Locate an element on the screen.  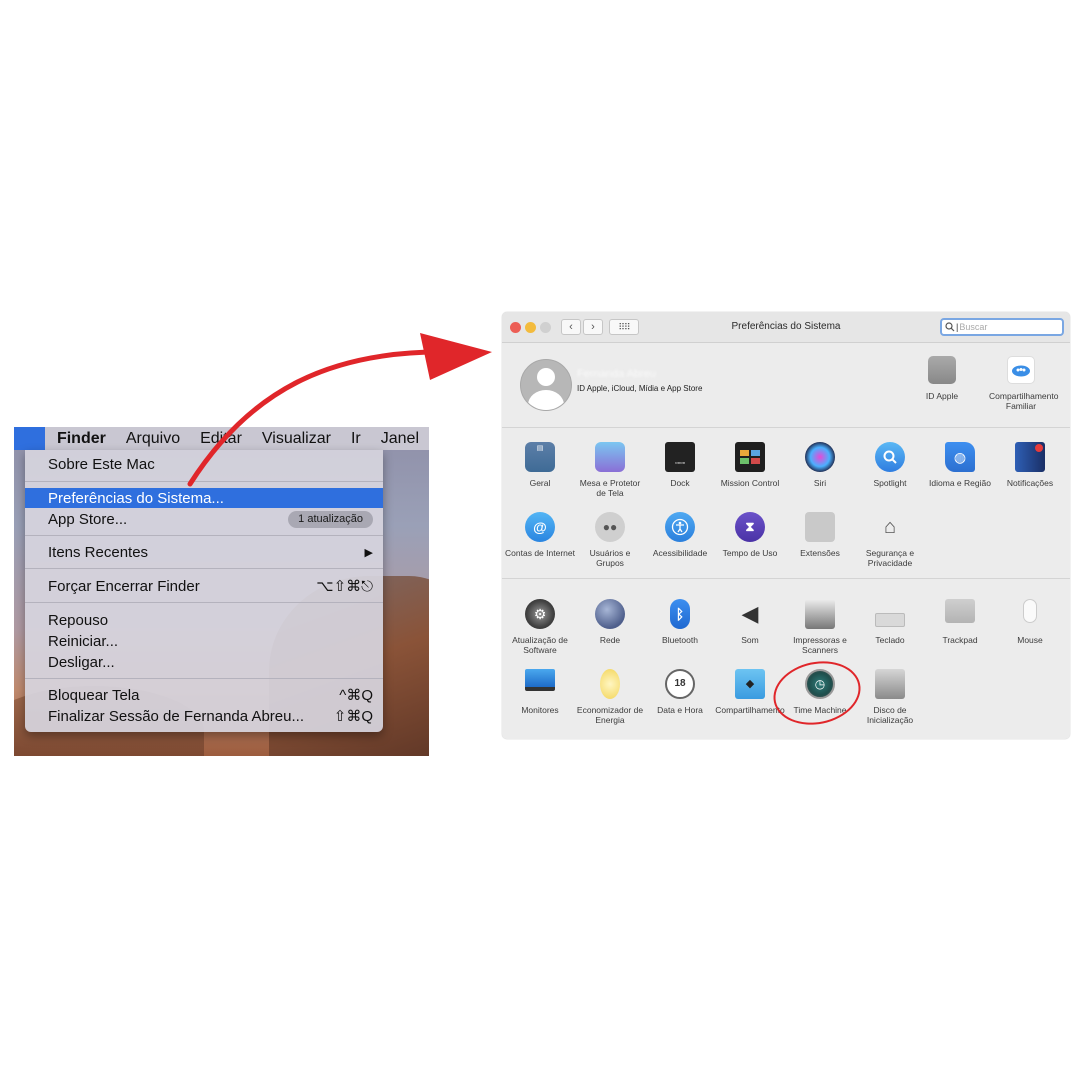
pref-label: Dock is located at coordinates (680, 483).